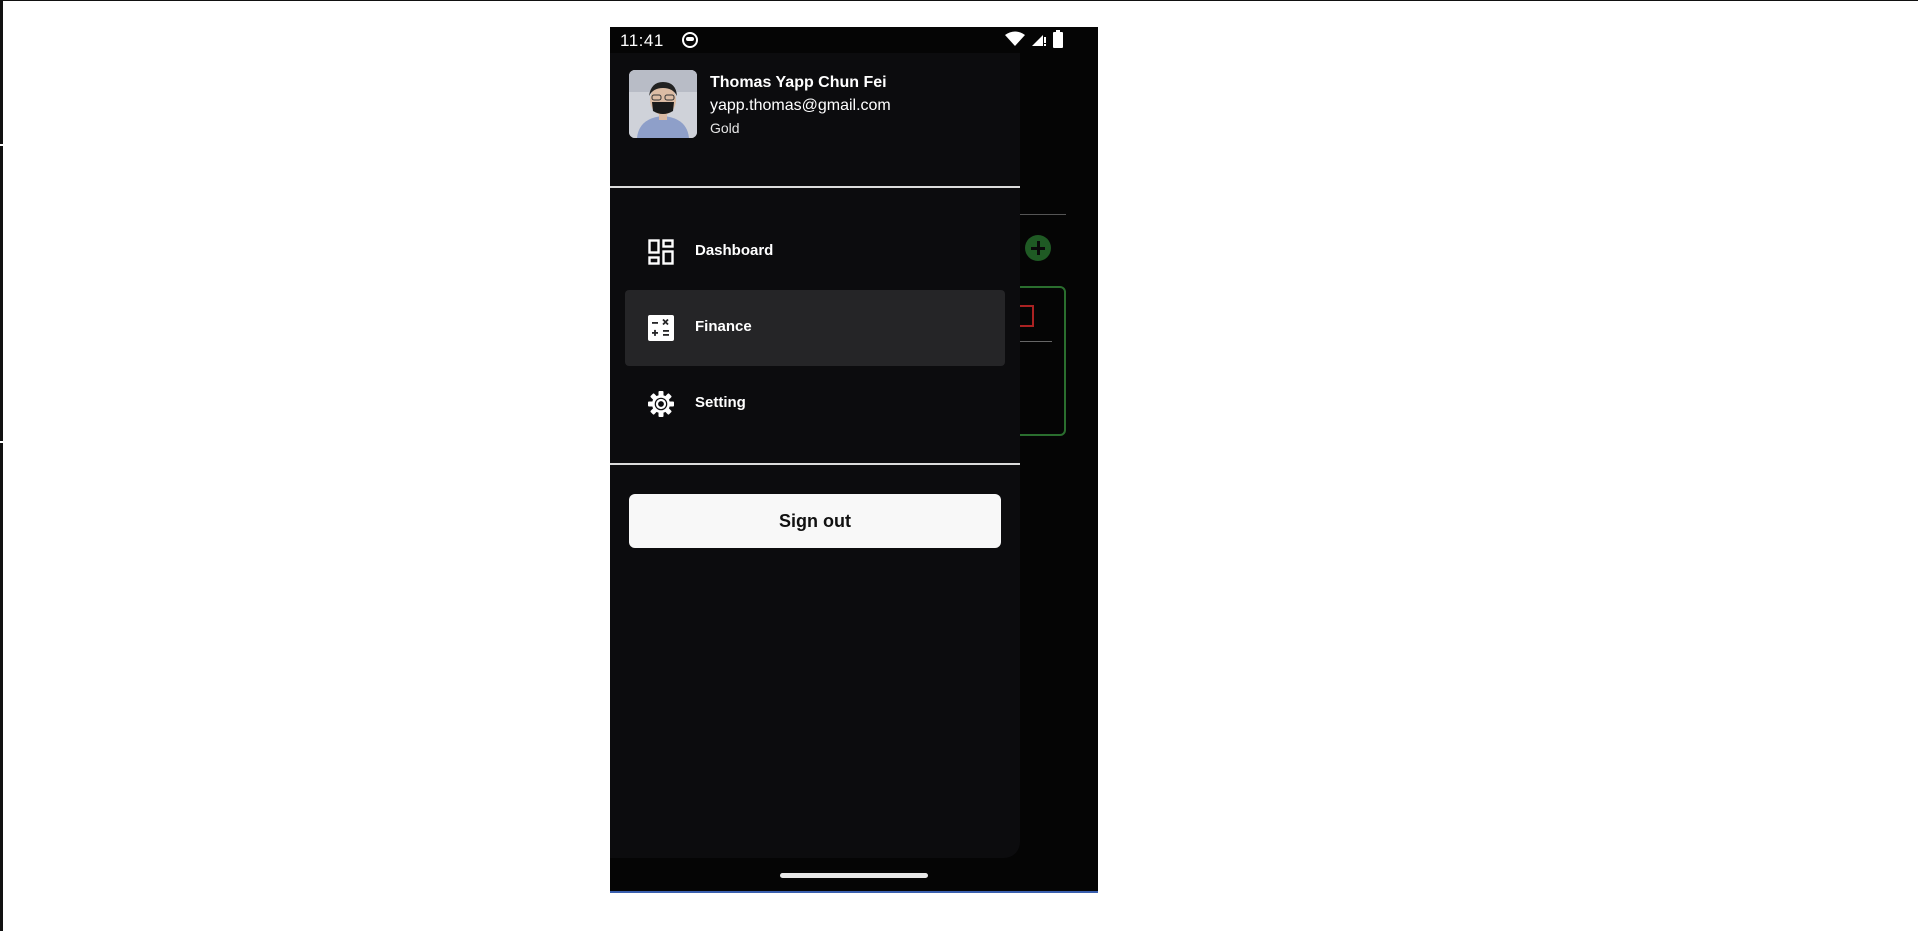  Describe the element at coordinates (1058, 39) in the screenshot. I see `battery-icon` at that location.